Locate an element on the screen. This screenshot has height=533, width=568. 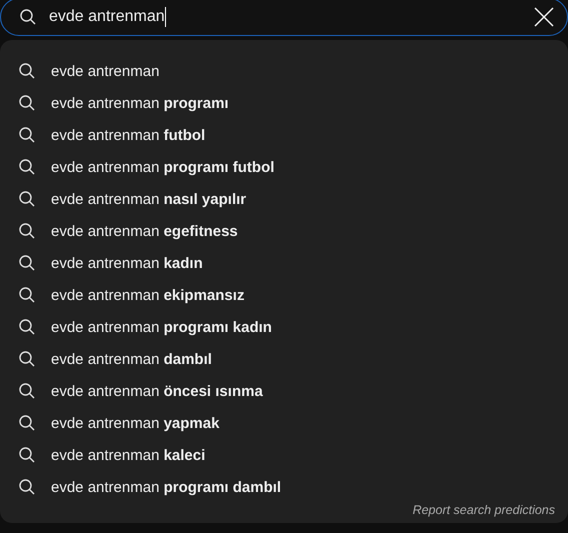
suggestion-item: evde antrenman öncesi ısınma is located at coordinates (157, 391).